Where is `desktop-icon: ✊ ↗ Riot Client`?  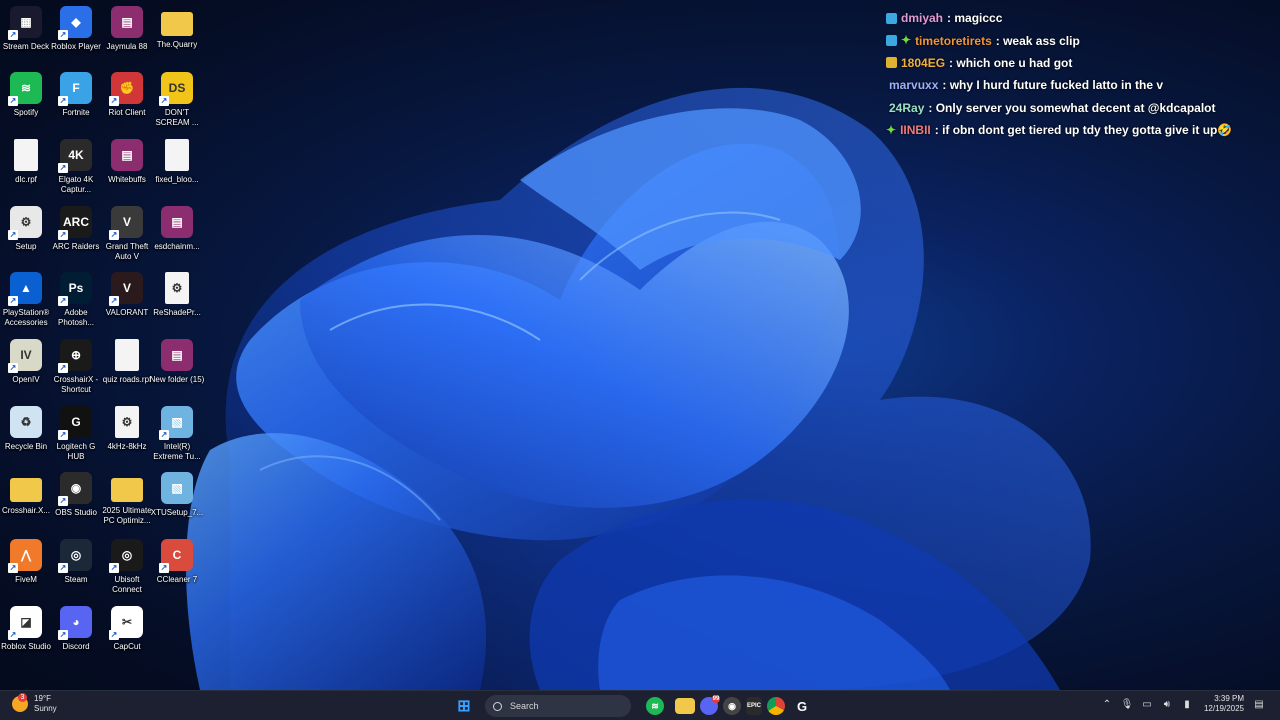 desktop-icon: ✊ ↗ Riot Client is located at coordinates (127, 95).